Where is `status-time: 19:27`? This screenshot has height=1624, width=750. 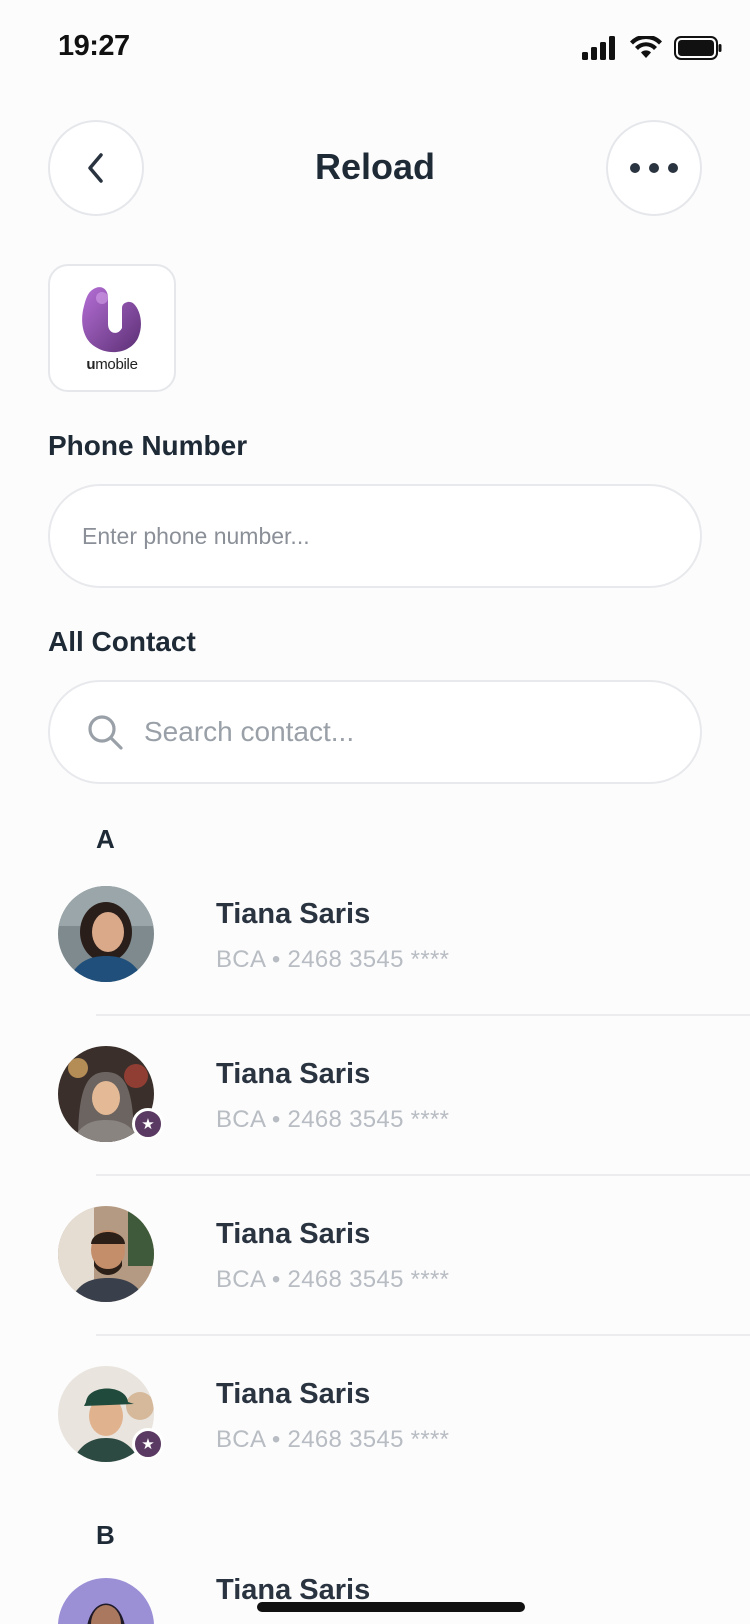
status-time: 19:27 is located at coordinates (94, 46).